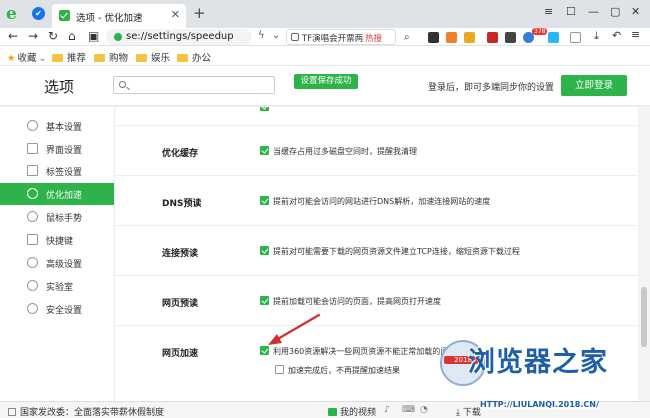 The image size is (650, 418). What do you see at coordinates (111, 57) in the screenshot?
I see `bookmark-folder-shopping: 购物` at bounding box center [111, 57].